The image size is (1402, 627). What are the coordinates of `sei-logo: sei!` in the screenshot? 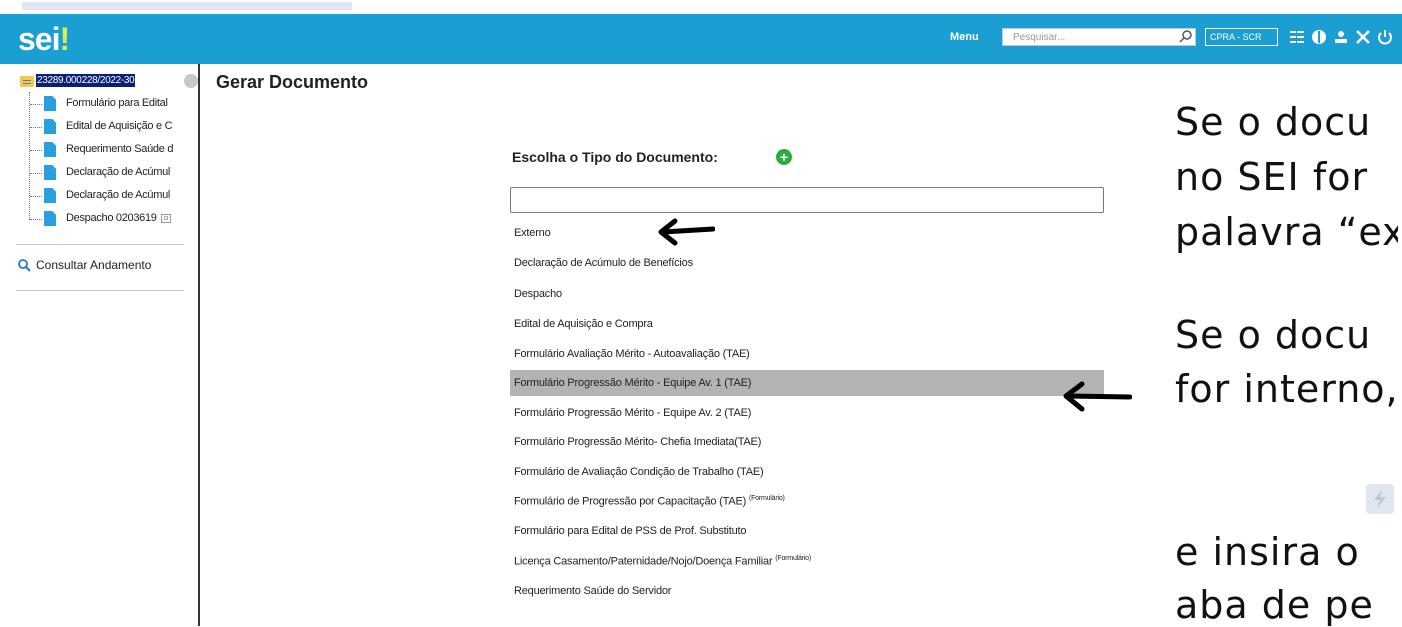 It's located at (44, 39).